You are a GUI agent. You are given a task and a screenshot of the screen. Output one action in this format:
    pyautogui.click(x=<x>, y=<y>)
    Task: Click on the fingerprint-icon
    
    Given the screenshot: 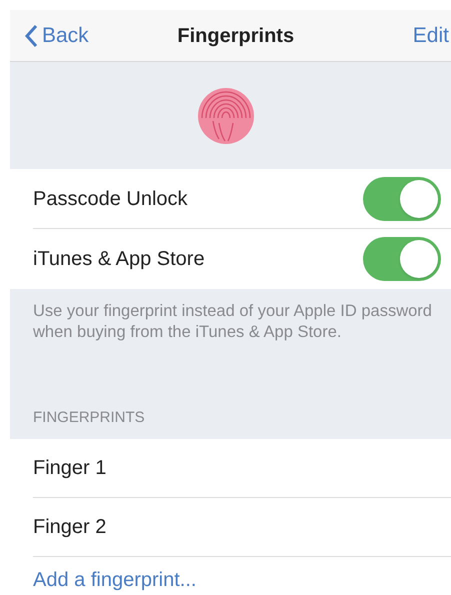 What is the action you would take?
    pyautogui.click(x=225, y=115)
    